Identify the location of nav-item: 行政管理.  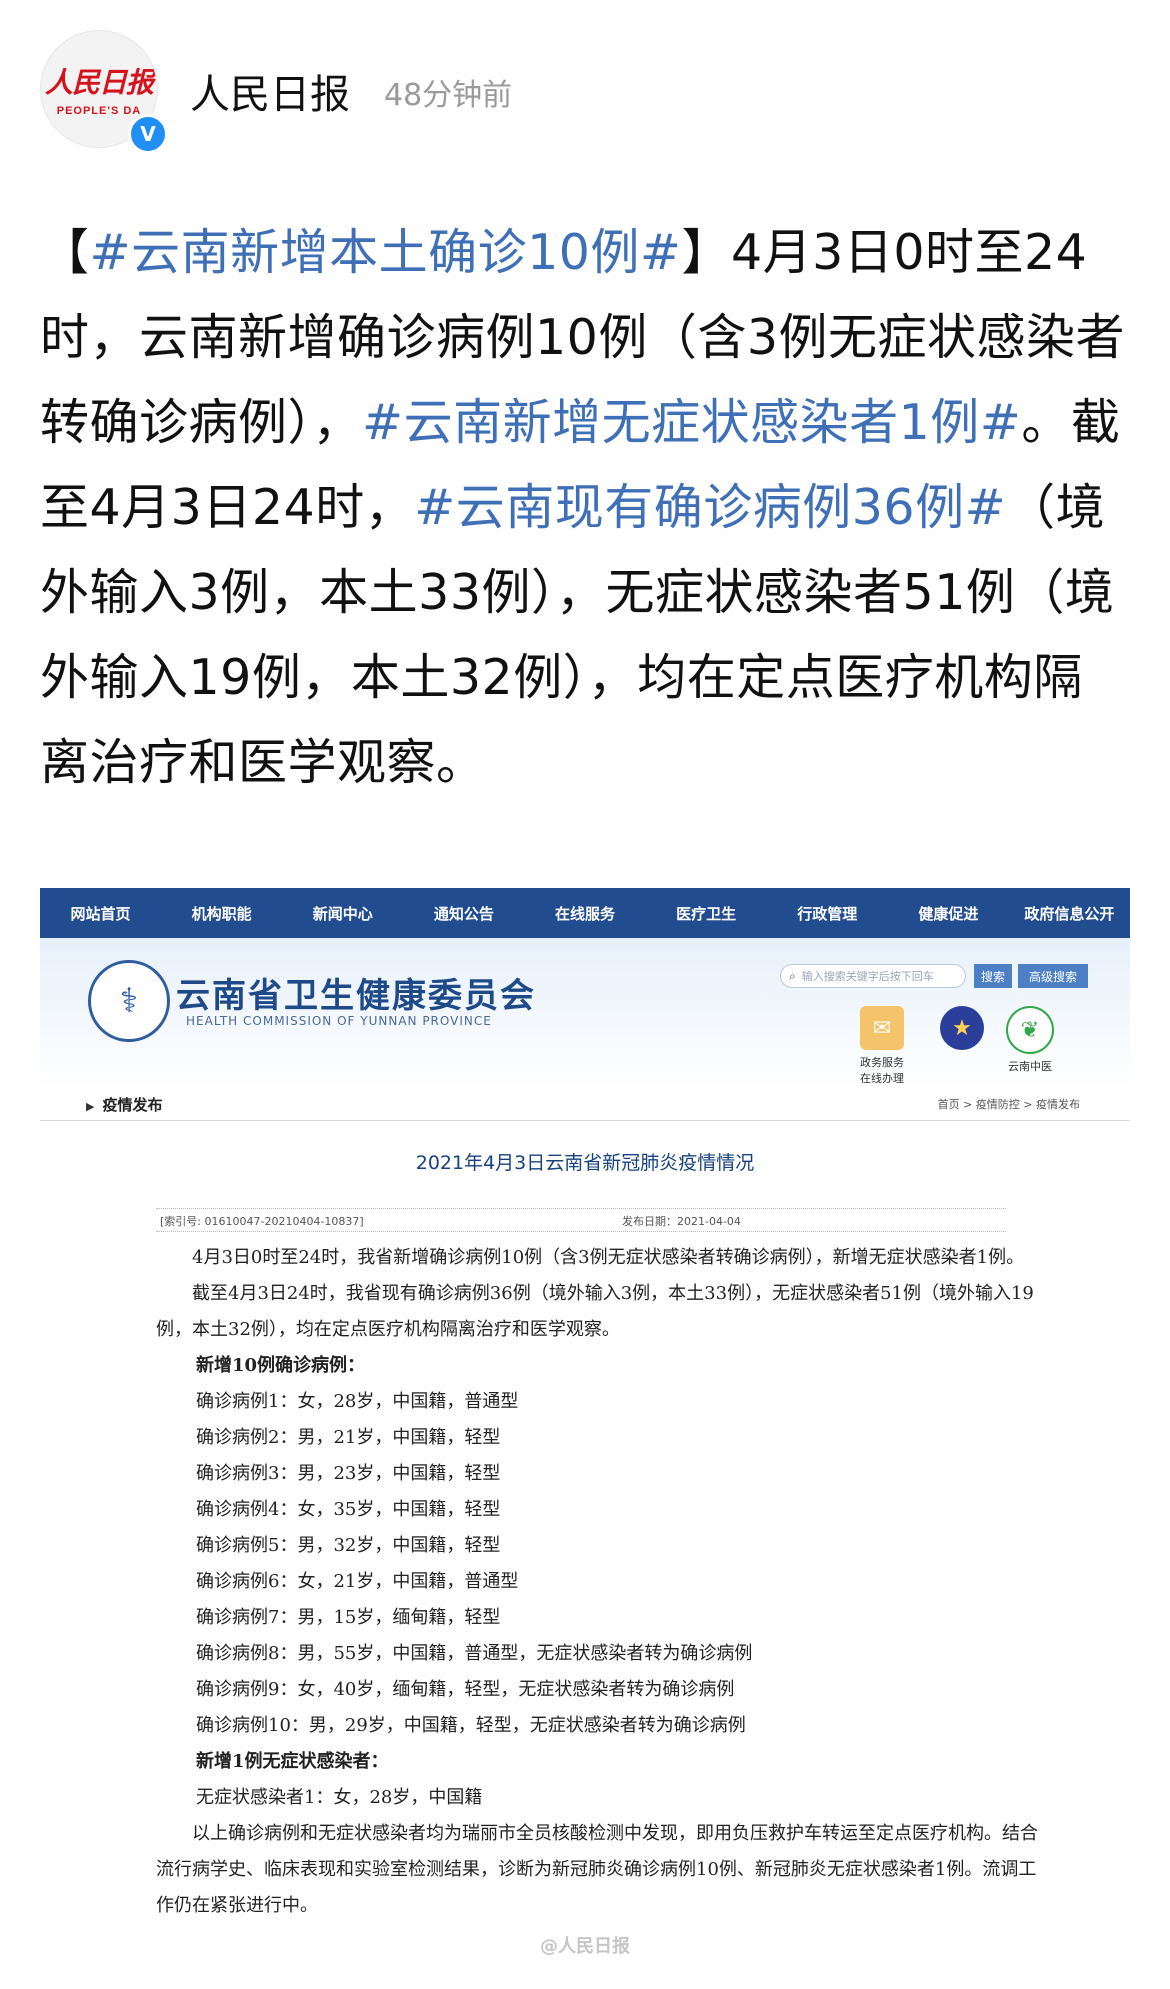
(827, 913).